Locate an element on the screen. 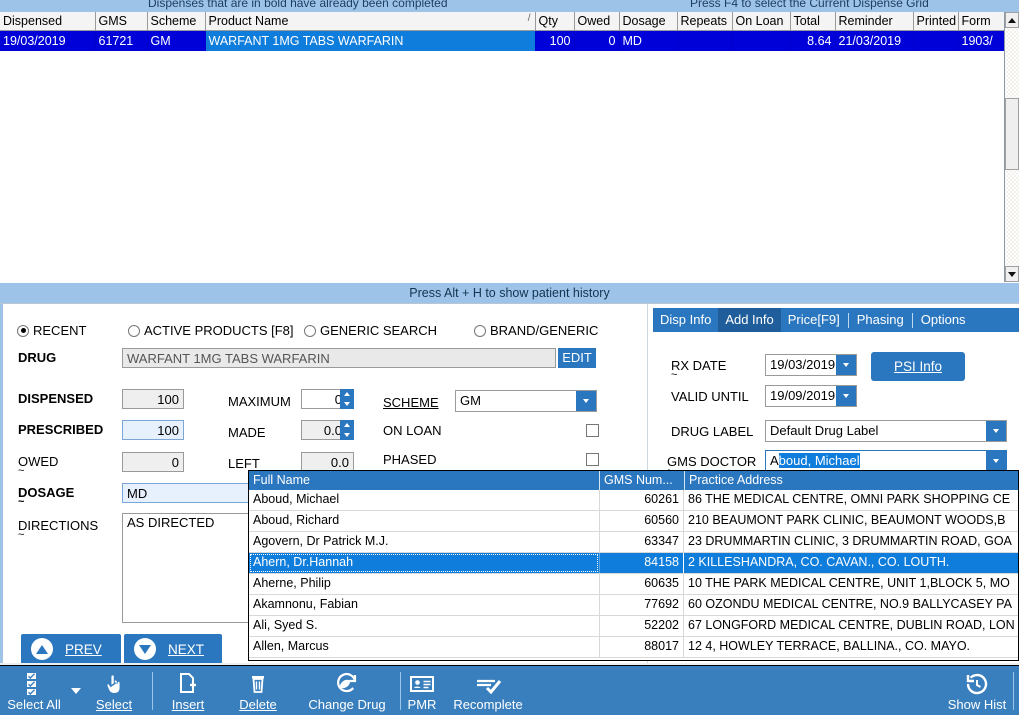 This screenshot has width=1019, height=715. made-stepper is located at coordinates (347, 430).